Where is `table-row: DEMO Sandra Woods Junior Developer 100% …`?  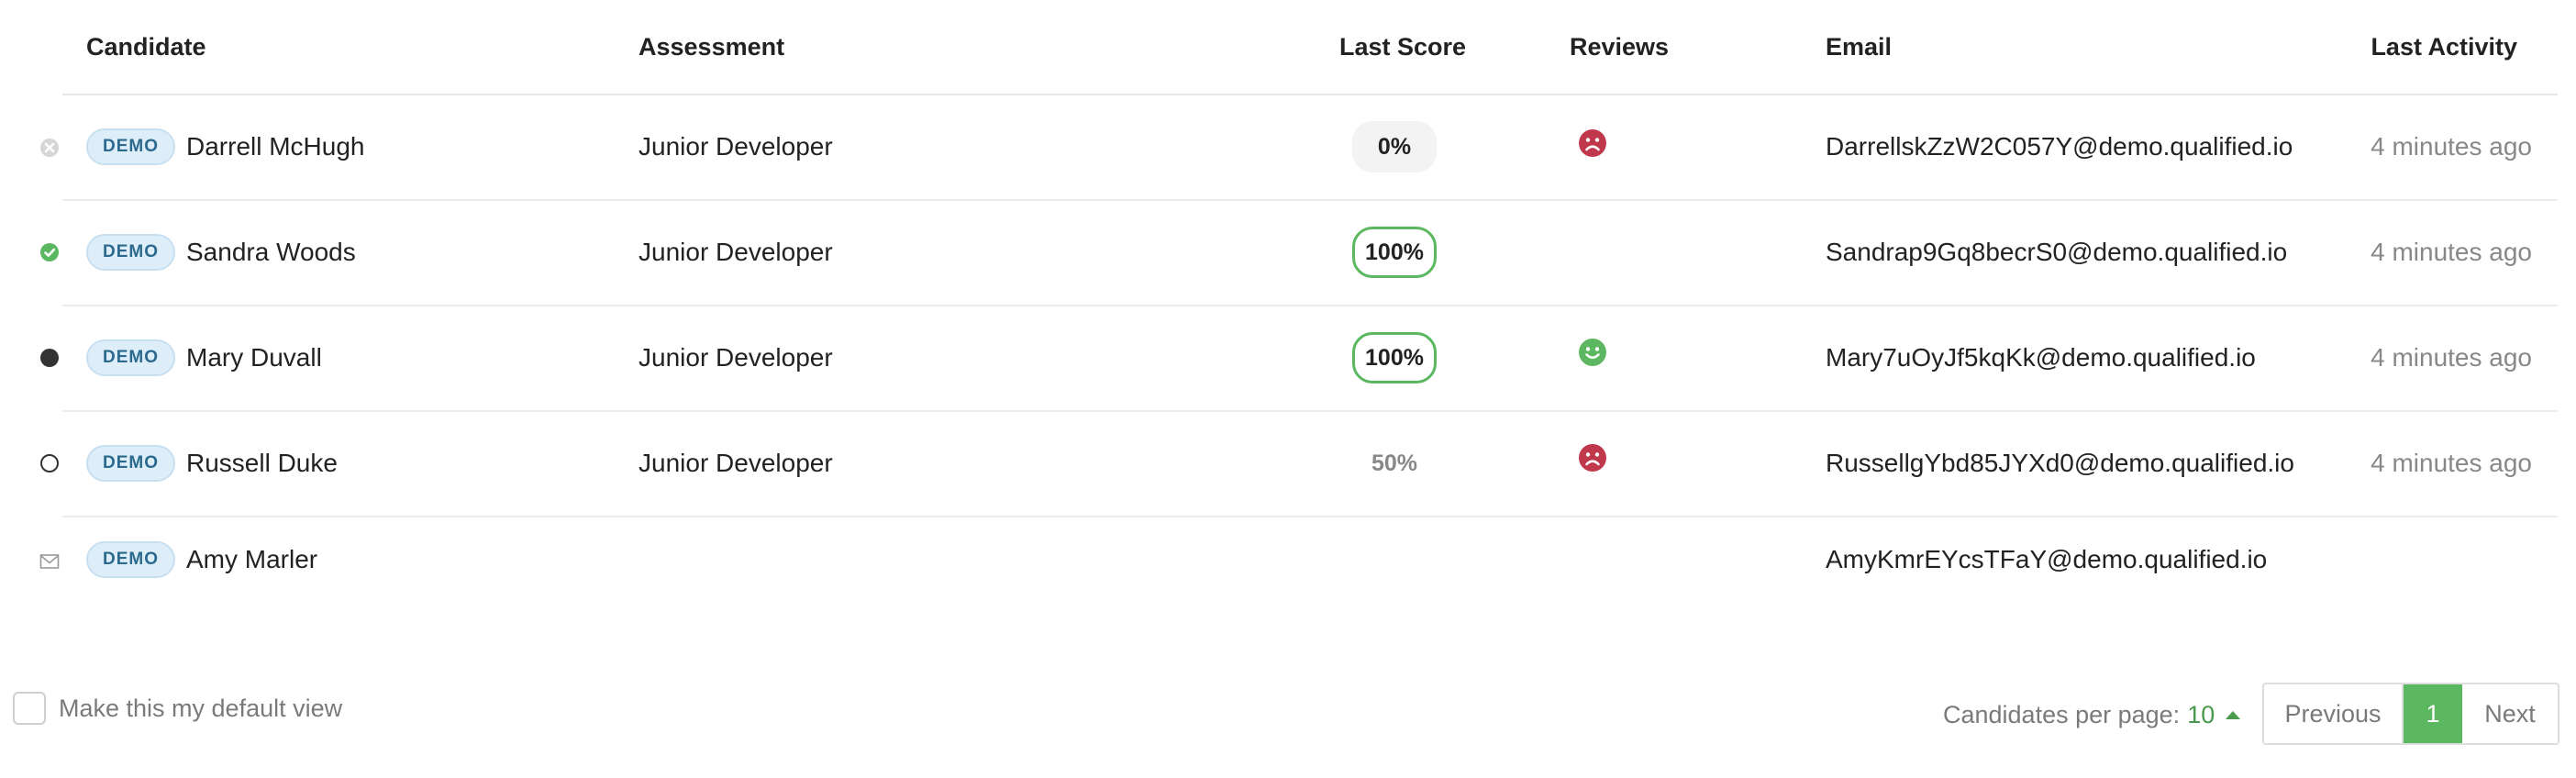 table-row: DEMO Sandra Woods Junior Developer 100% … is located at coordinates (1288, 253).